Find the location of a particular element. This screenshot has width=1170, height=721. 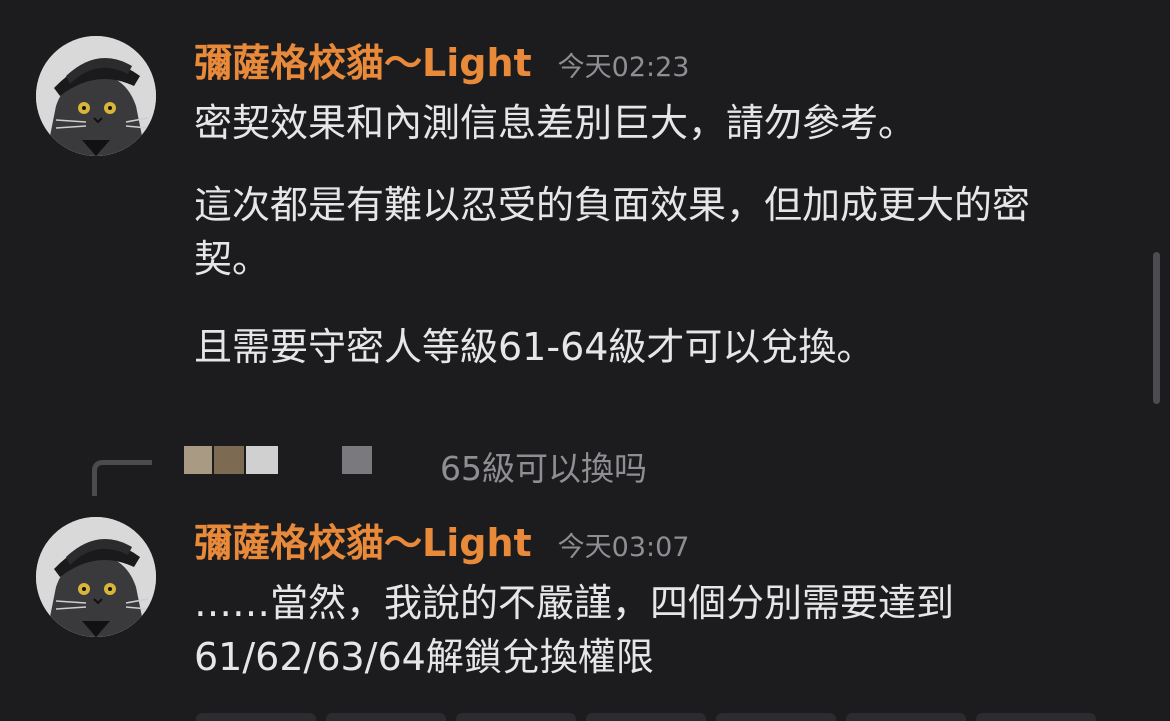

message-text: ……當然，我說的不嚴謹，四個分別需要達到61/62/63/64解鎖兌換權限 is located at coordinates (574, 630).